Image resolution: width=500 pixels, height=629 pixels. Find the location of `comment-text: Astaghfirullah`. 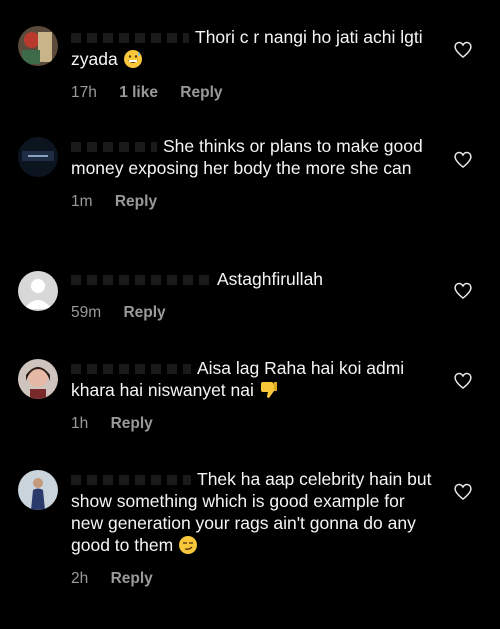

comment-text: Astaghfirullah is located at coordinates (256, 279).